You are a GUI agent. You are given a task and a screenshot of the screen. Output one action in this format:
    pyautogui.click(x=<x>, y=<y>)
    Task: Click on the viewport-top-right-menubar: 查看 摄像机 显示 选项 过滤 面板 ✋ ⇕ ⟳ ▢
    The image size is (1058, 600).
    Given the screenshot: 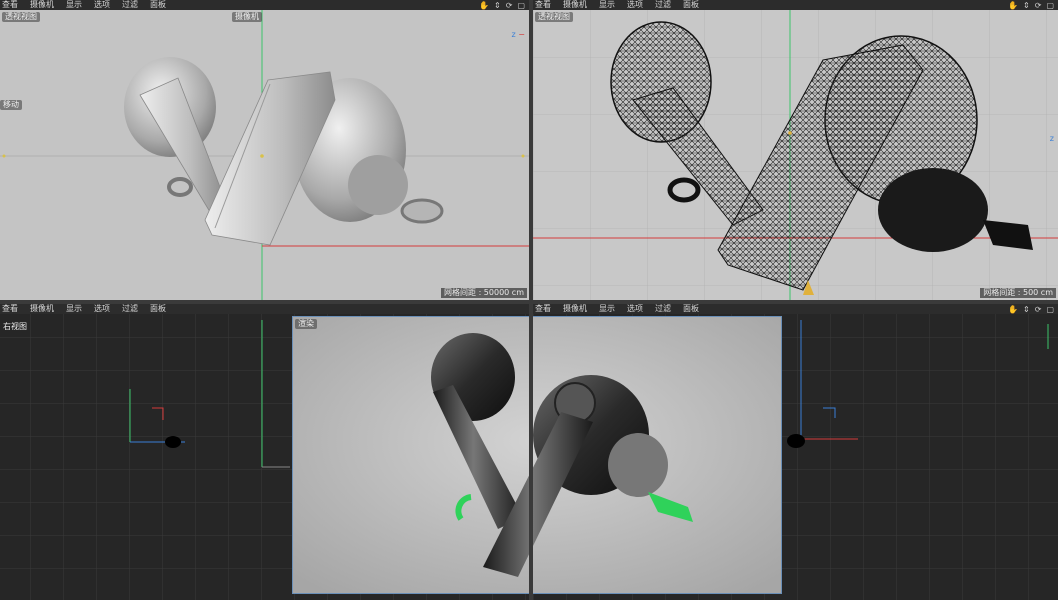 What is the action you would take?
    pyautogui.click(x=795, y=5)
    